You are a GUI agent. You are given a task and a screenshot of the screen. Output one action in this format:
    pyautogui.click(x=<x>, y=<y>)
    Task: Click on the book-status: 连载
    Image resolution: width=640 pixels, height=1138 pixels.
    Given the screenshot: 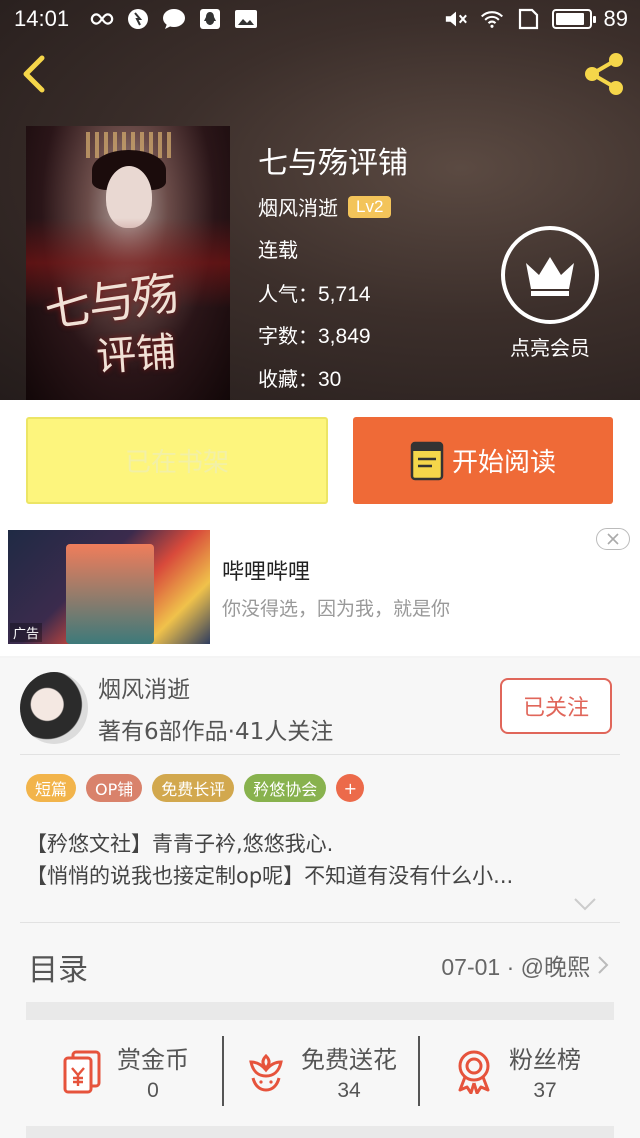 What is the action you would take?
    pyautogui.click(x=278, y=250)
    